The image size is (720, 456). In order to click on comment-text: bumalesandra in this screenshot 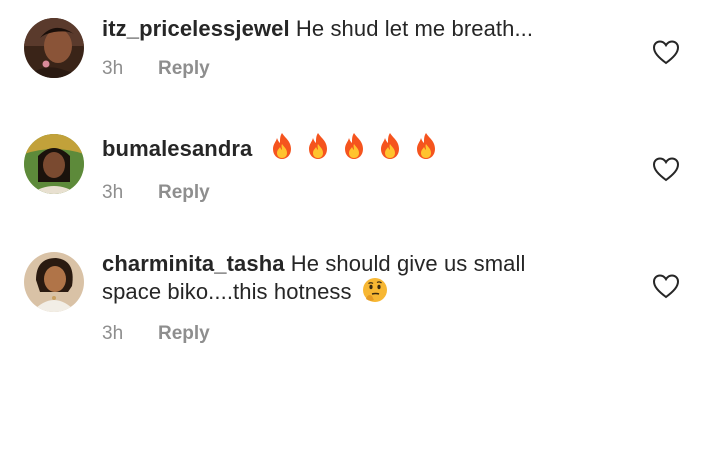, I will do `click(352, 149)`.